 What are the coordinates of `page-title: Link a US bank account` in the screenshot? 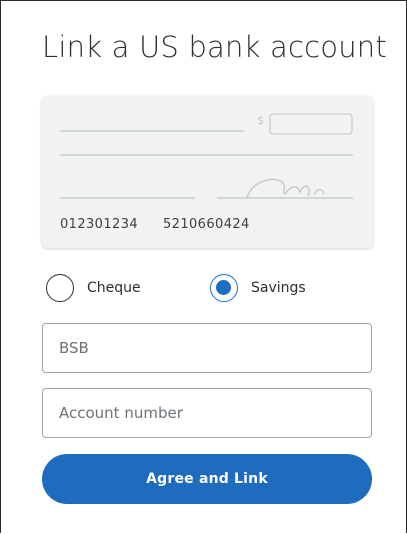 It's located at (214, 47).